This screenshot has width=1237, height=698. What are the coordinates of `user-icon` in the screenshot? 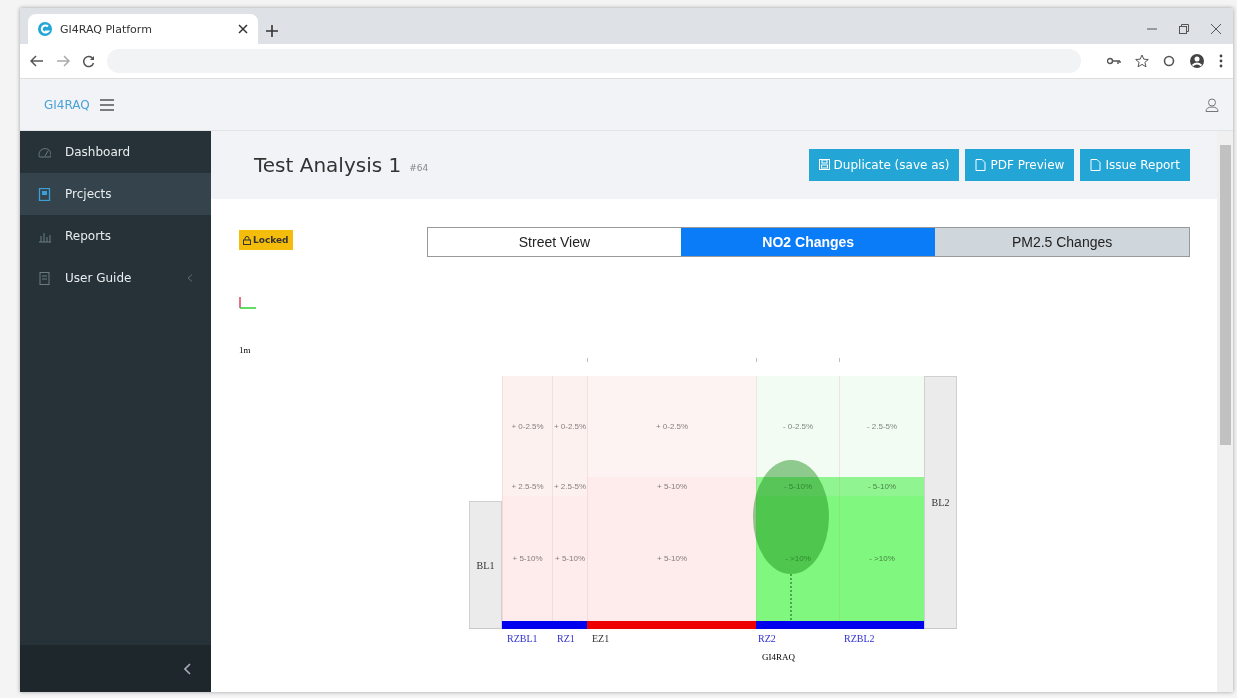 It's located at (1212, 104).